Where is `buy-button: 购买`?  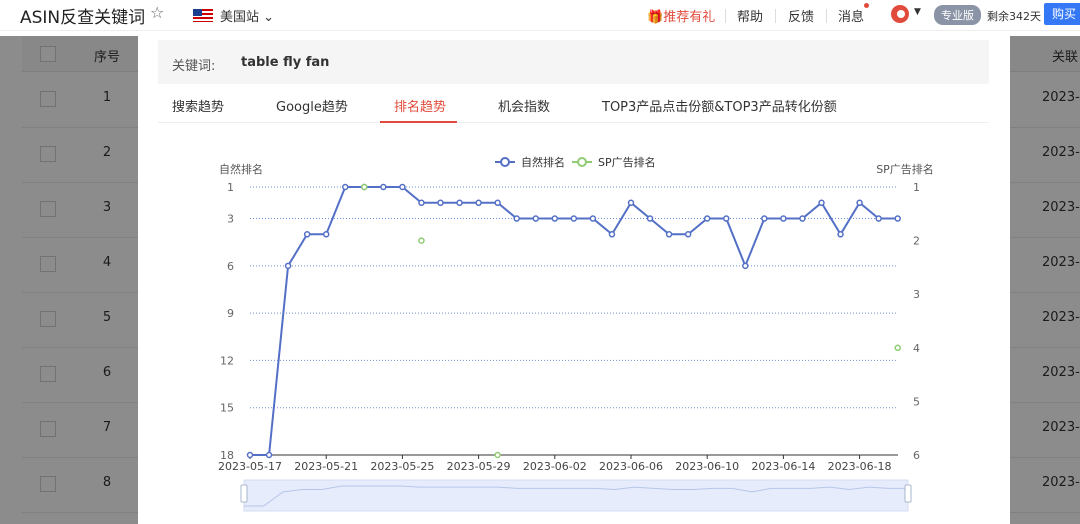 buy-button: 购买 is located at coordinates (1062, 14).